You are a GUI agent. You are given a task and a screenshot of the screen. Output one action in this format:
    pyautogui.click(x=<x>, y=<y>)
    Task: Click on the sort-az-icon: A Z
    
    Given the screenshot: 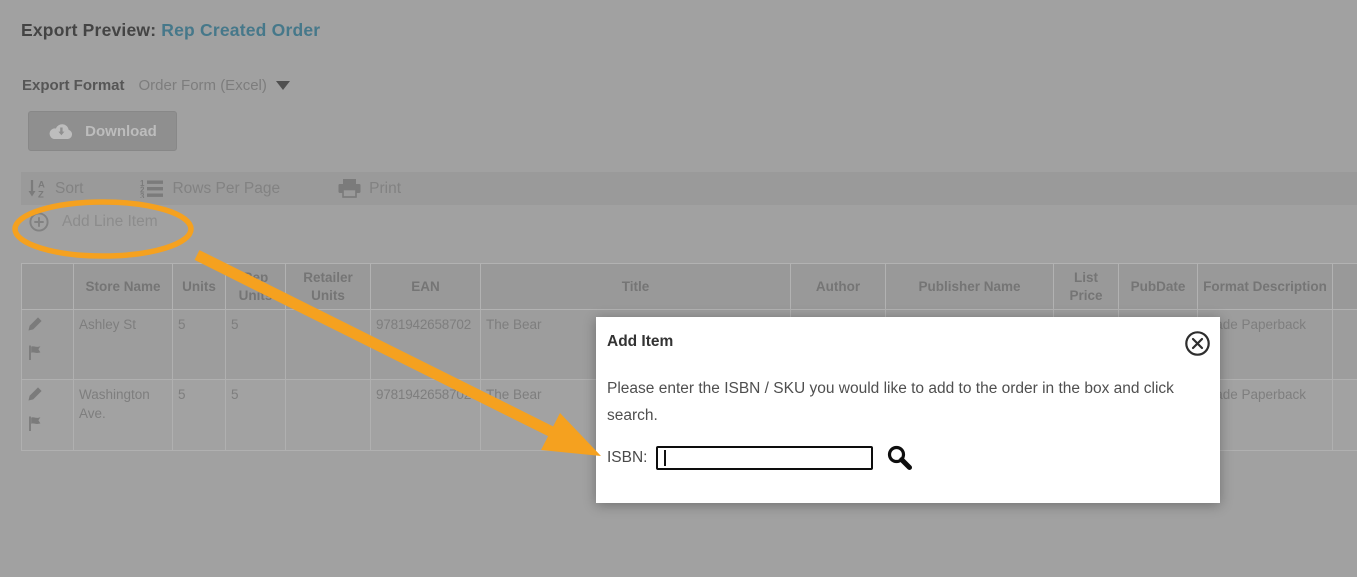 What is the action you would take?
    pyautogui.click(x=37, y=190)
    